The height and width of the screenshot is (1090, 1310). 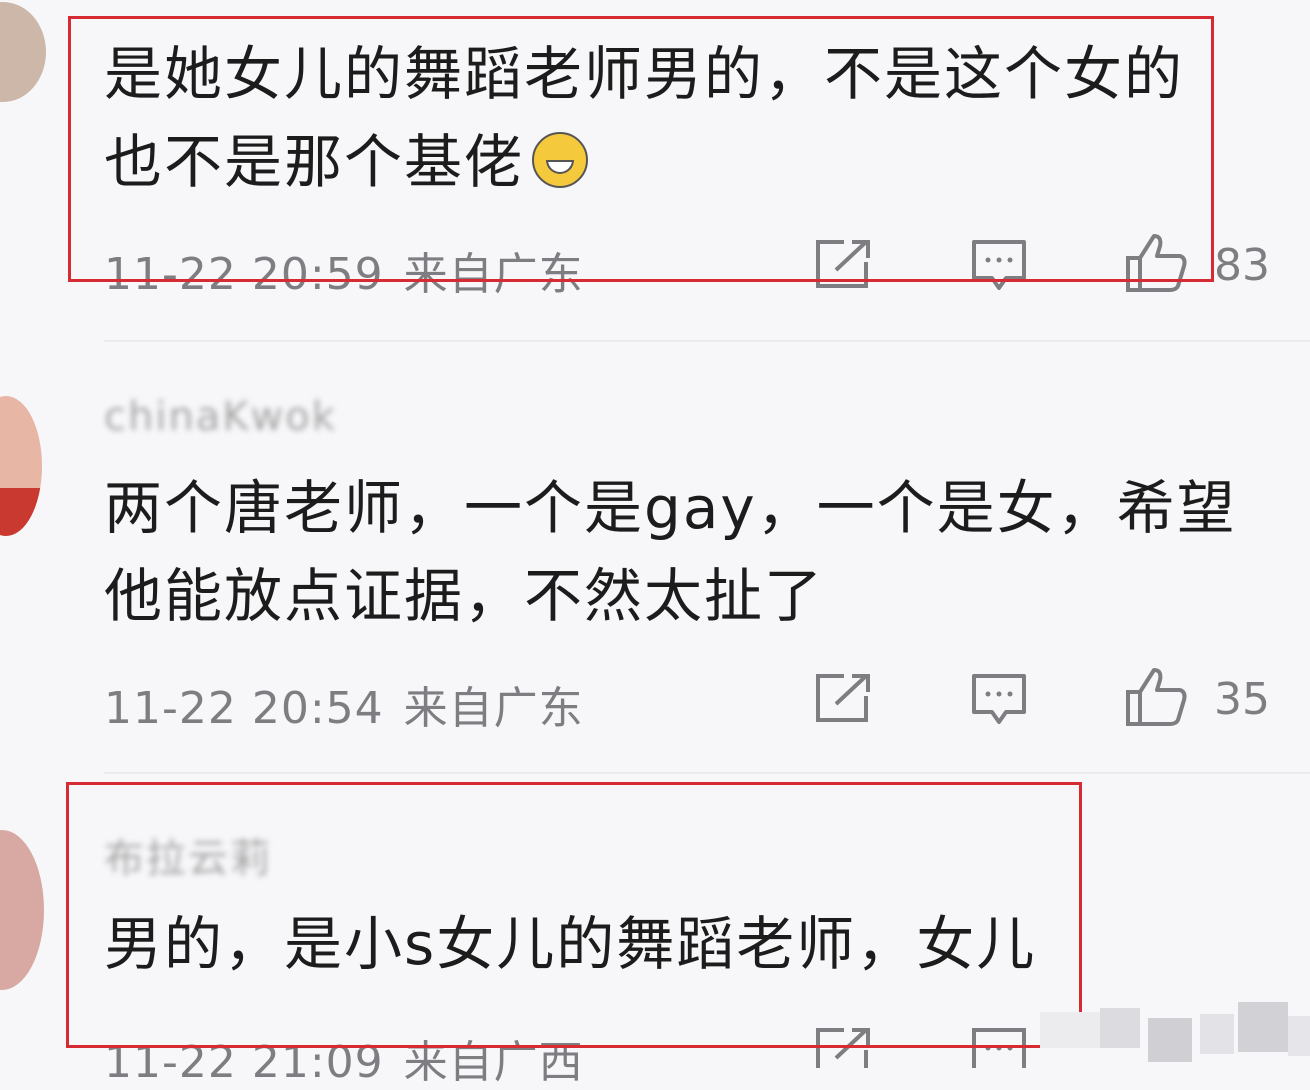 What do you see at coordinates (999, 700) in the screenshot?
I see `comment-icon` at bounding box center [999, 700].